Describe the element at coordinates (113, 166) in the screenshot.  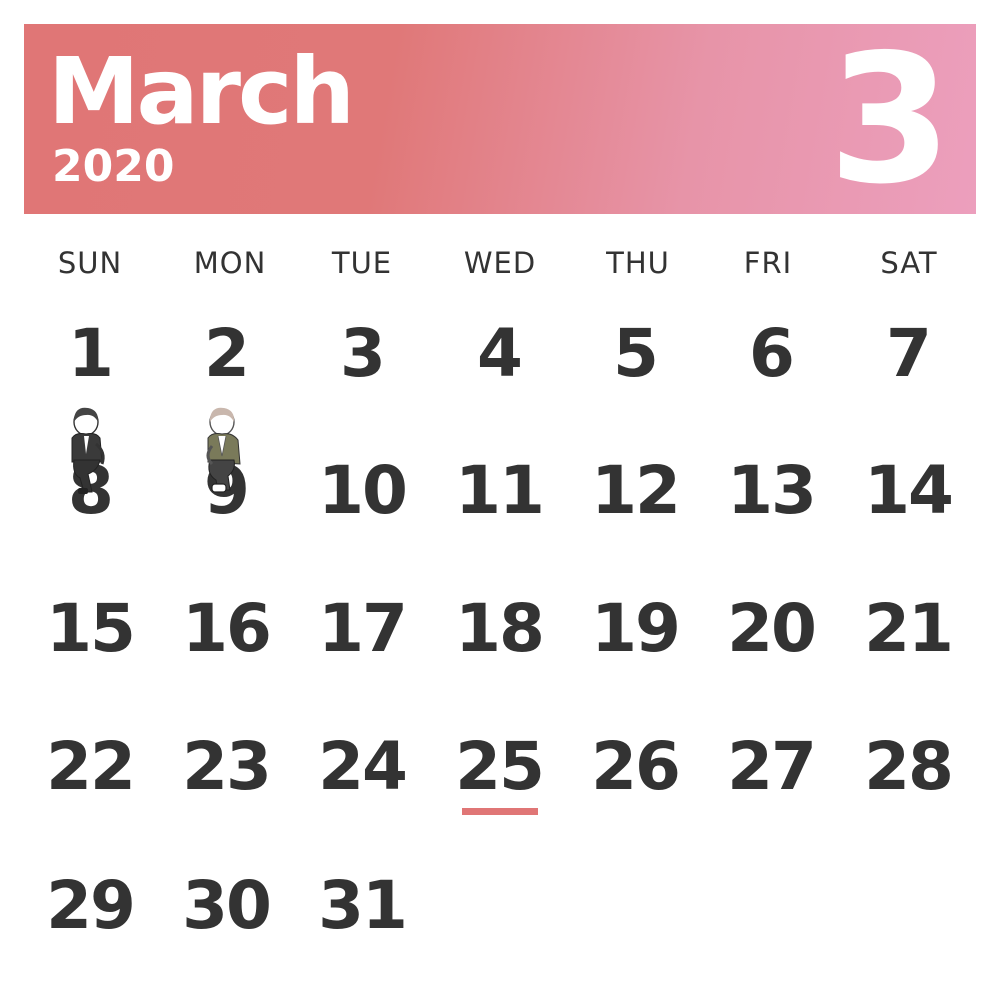
I see `year-label: 2020` at that location.